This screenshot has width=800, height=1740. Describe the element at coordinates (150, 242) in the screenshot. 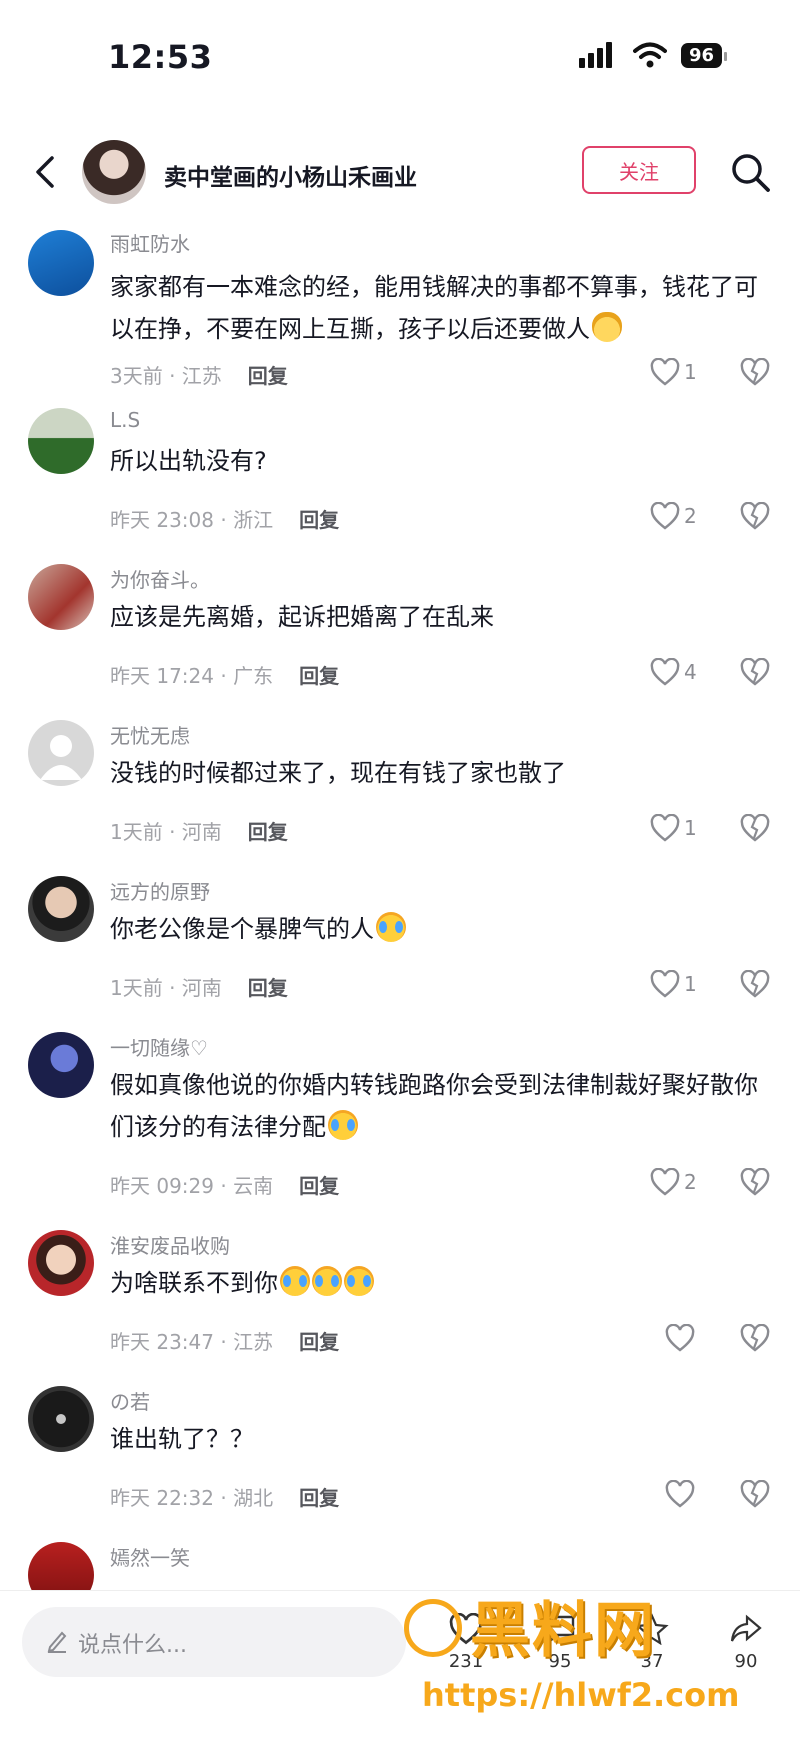

I see `user-name: 雨虹防水` at that location.